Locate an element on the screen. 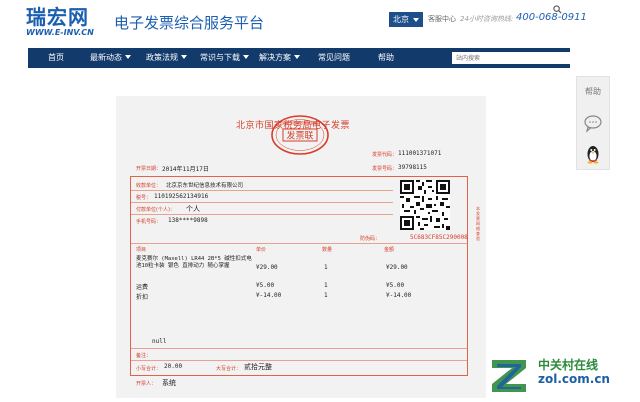  invoice-code: 111001371071 is located at coordinates (420, 153).